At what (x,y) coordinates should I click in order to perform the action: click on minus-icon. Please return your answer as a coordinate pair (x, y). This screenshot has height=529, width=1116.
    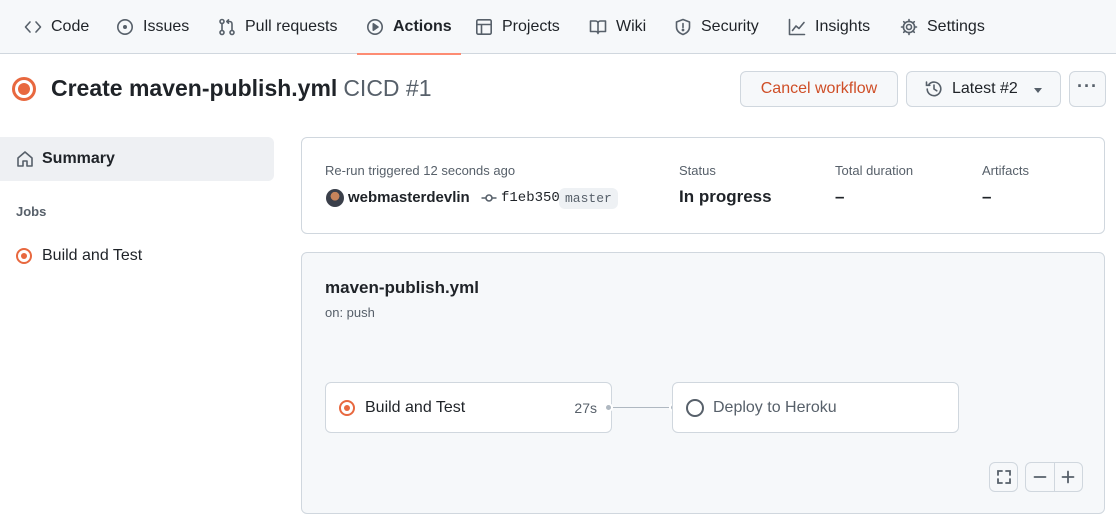
    Looking at the image, I should click on (1040, 477).